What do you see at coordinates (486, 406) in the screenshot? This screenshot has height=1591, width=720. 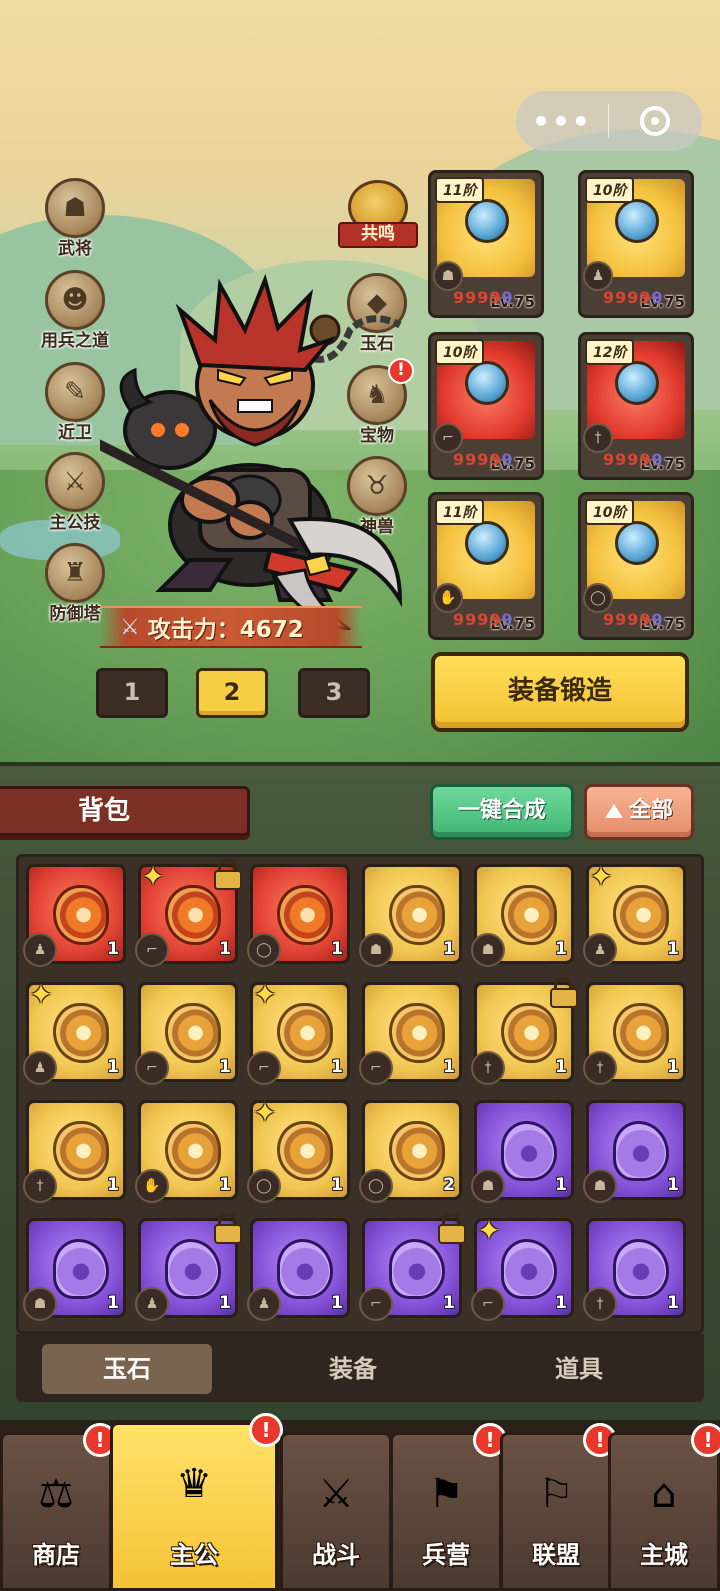 I see `equip-slot-boots: 10阶 Lv.75 ⌐ 99999` at bounding box center [486, 406].